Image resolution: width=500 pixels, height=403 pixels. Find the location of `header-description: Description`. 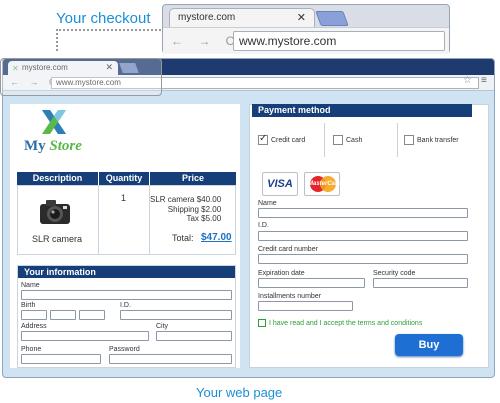

header-description: Description is located at coordinates (57, 178).